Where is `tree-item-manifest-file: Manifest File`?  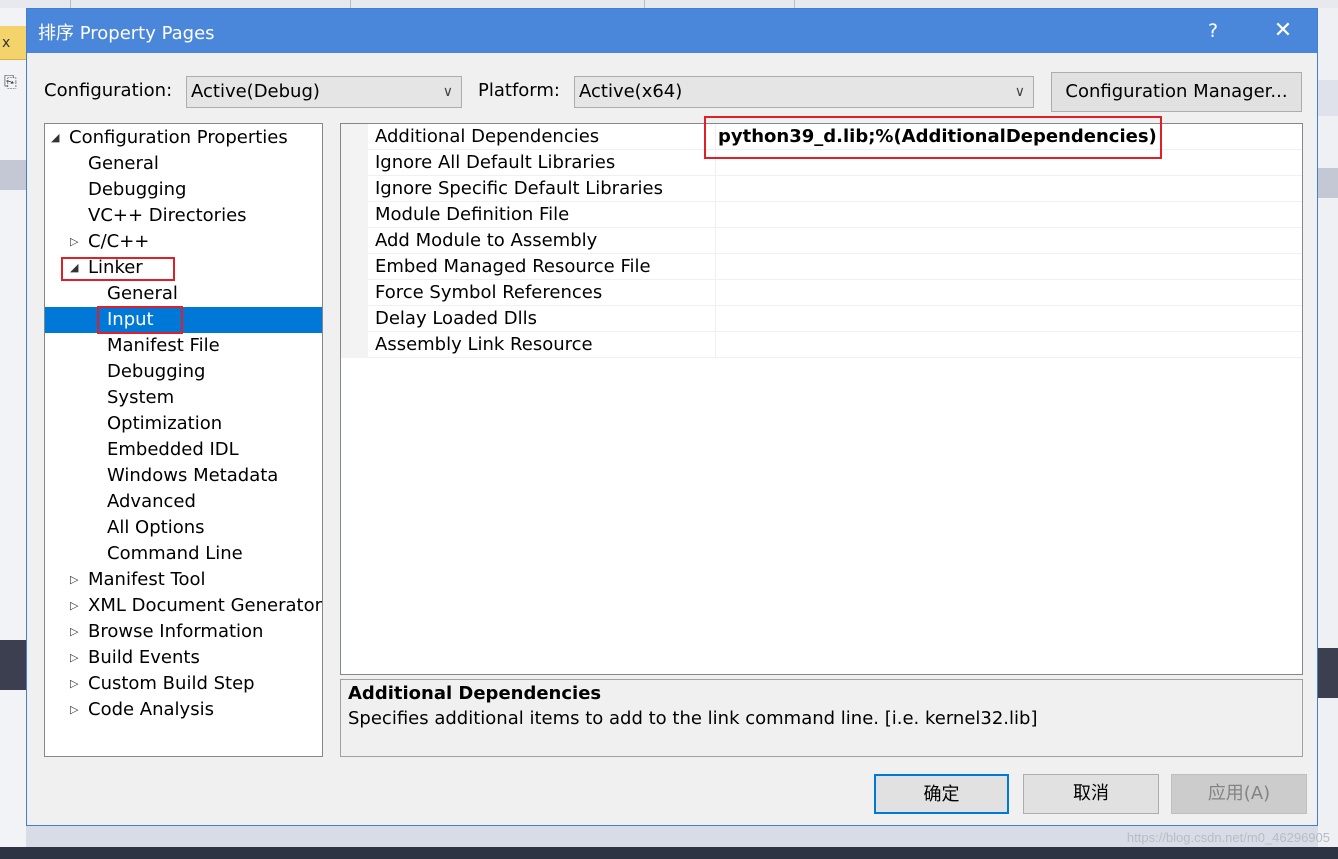
tree-item-manifest-file: Manifest File is located at coordinates (183, 346).